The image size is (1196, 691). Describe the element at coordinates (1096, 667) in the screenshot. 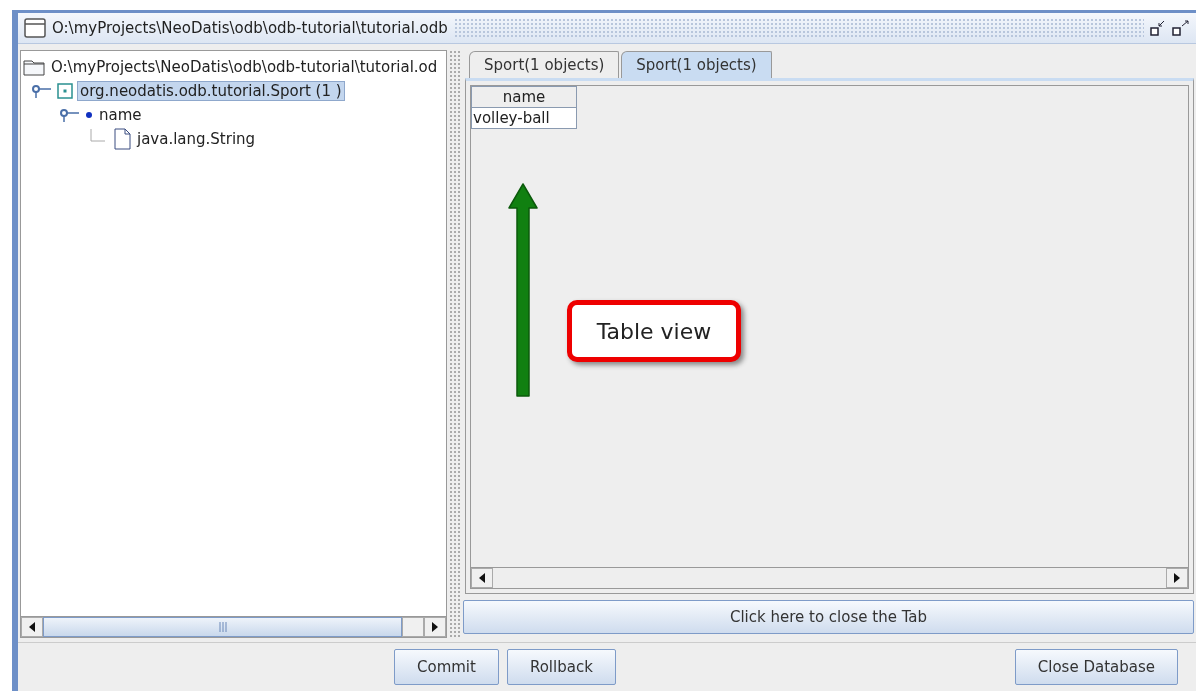

I see `close-database-button: Close Database` at that location.